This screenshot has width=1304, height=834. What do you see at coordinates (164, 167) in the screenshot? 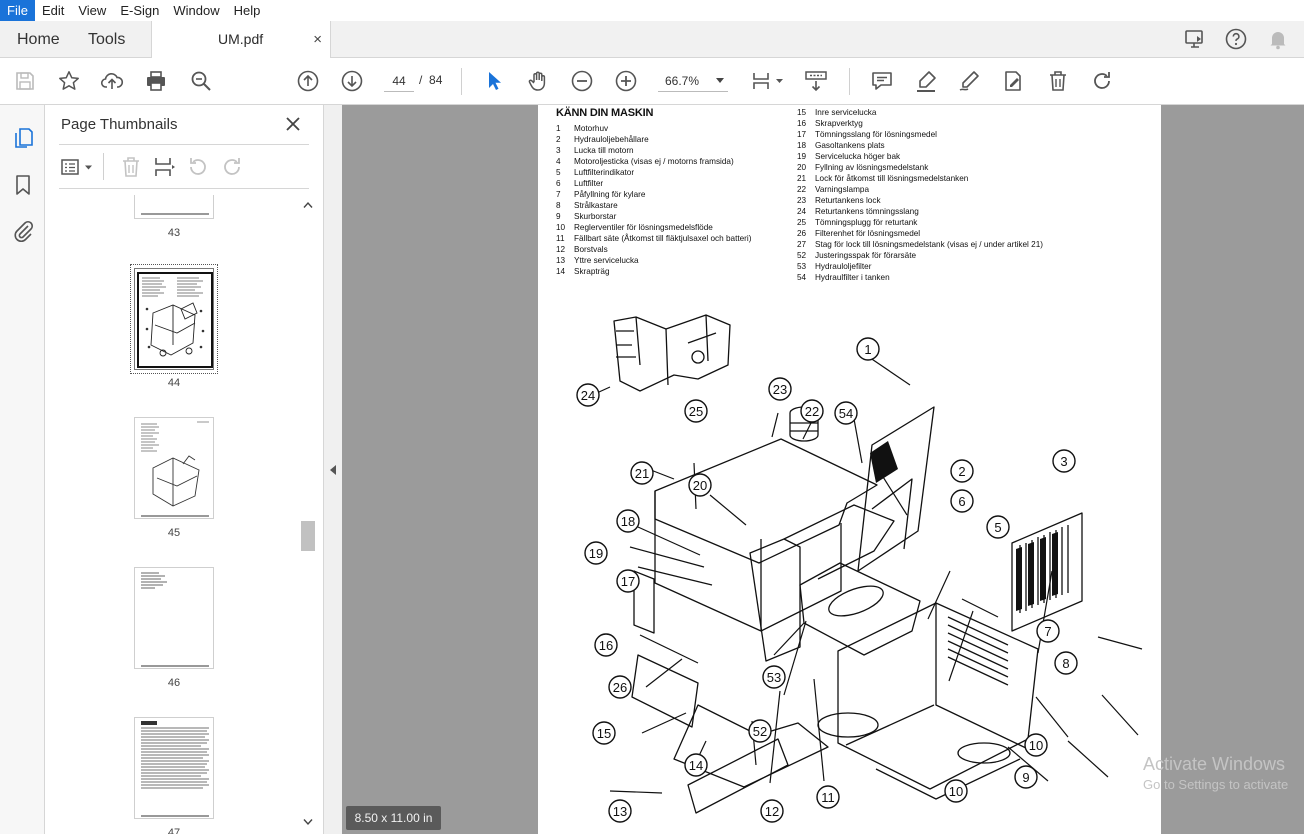
I see `insert-page-icon` at bounding box center [164, 167].